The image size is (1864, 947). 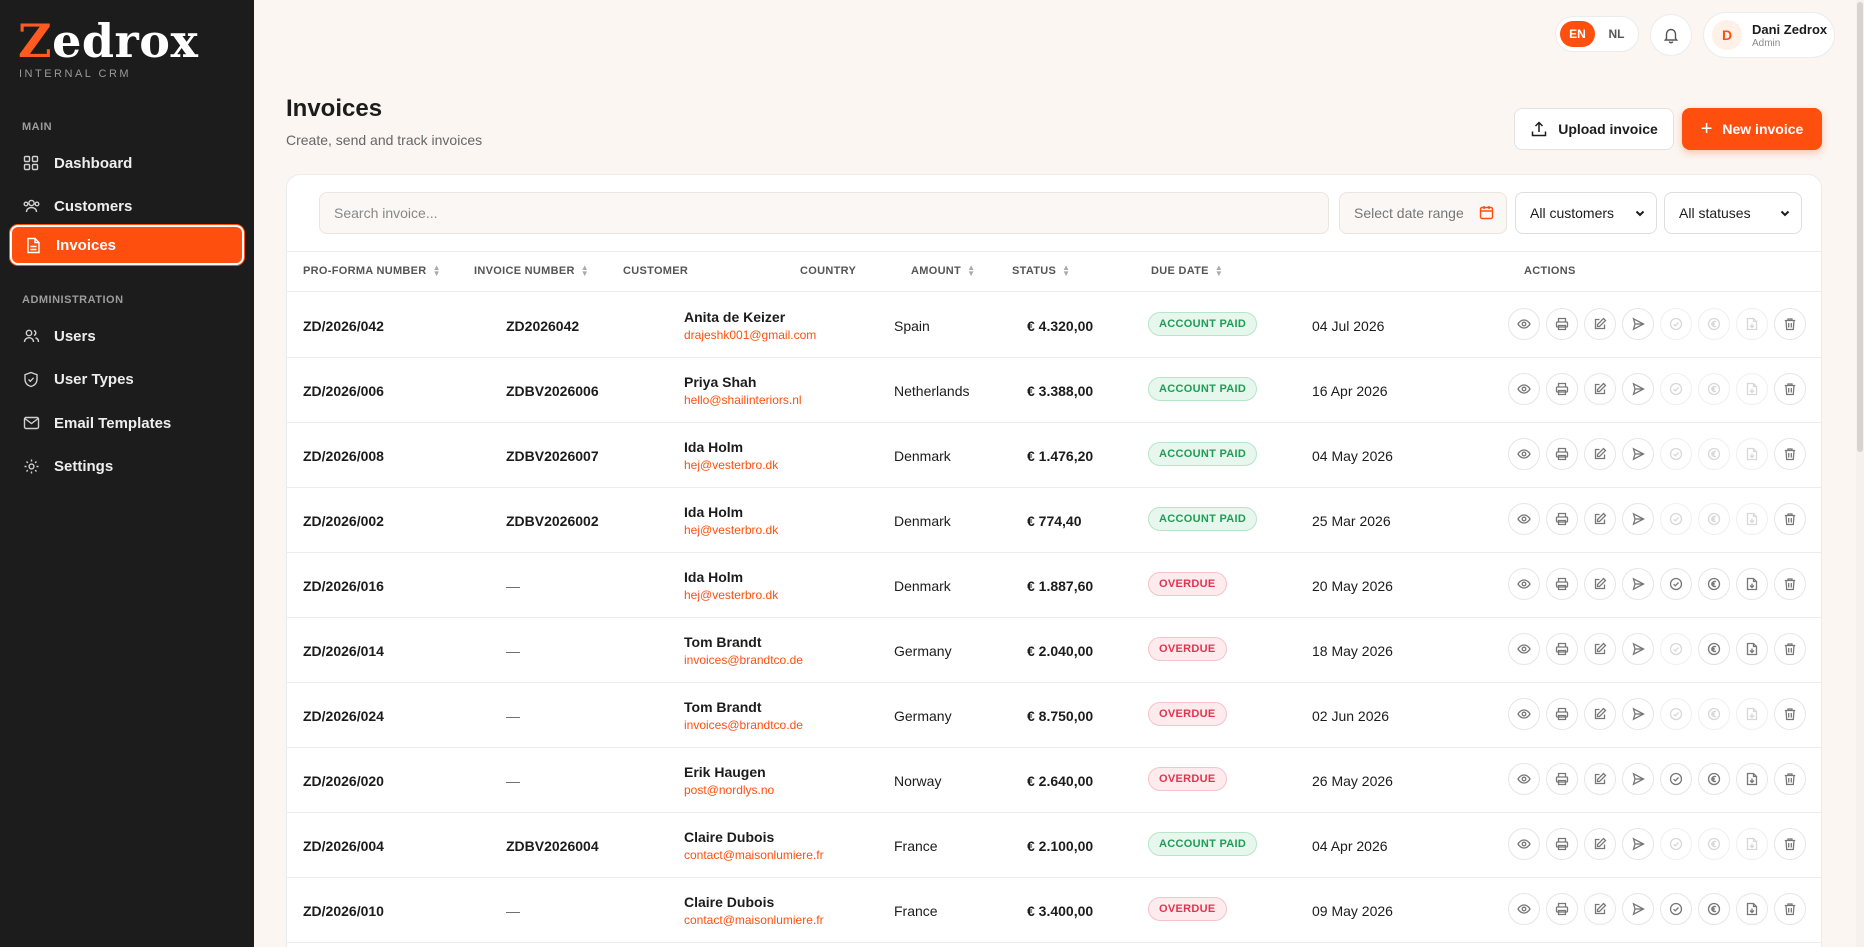 What do you see at coordinates (1423, 213) in the screenshot?
I see `date-range-picker: Select date range` at bounding box center [1423, 213].